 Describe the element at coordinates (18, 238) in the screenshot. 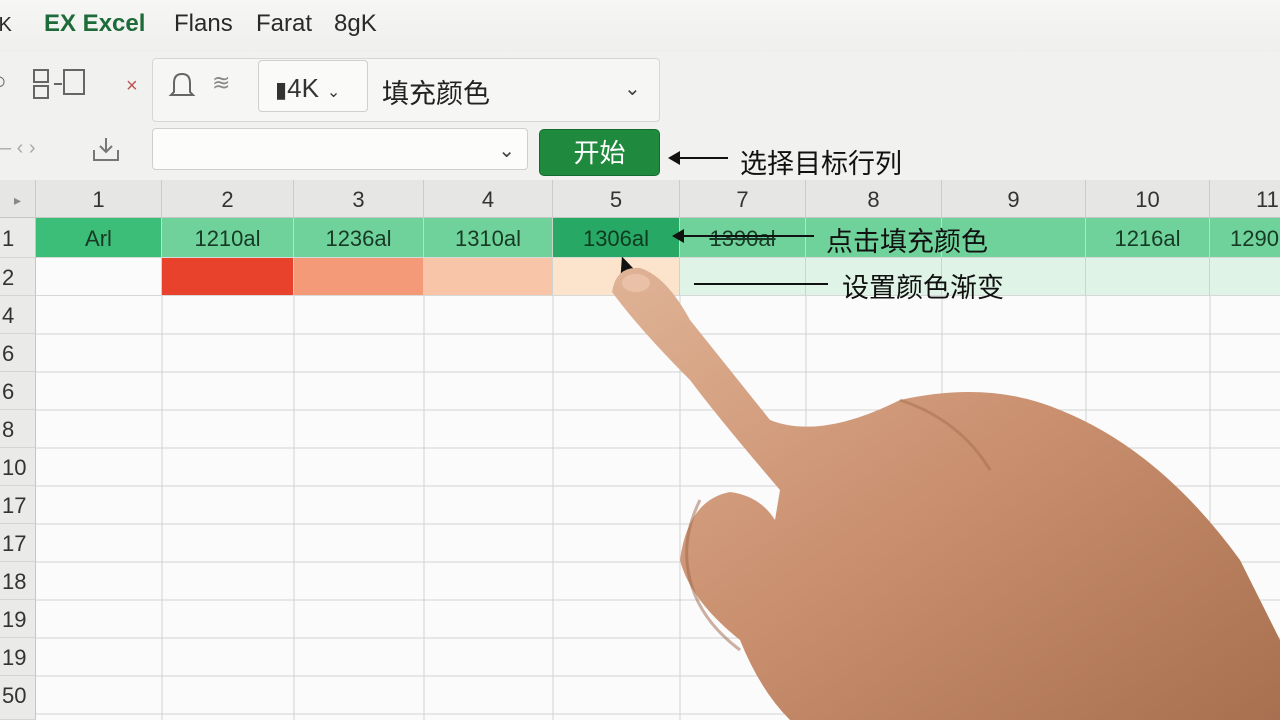

I see `row-header: 1` at that location.